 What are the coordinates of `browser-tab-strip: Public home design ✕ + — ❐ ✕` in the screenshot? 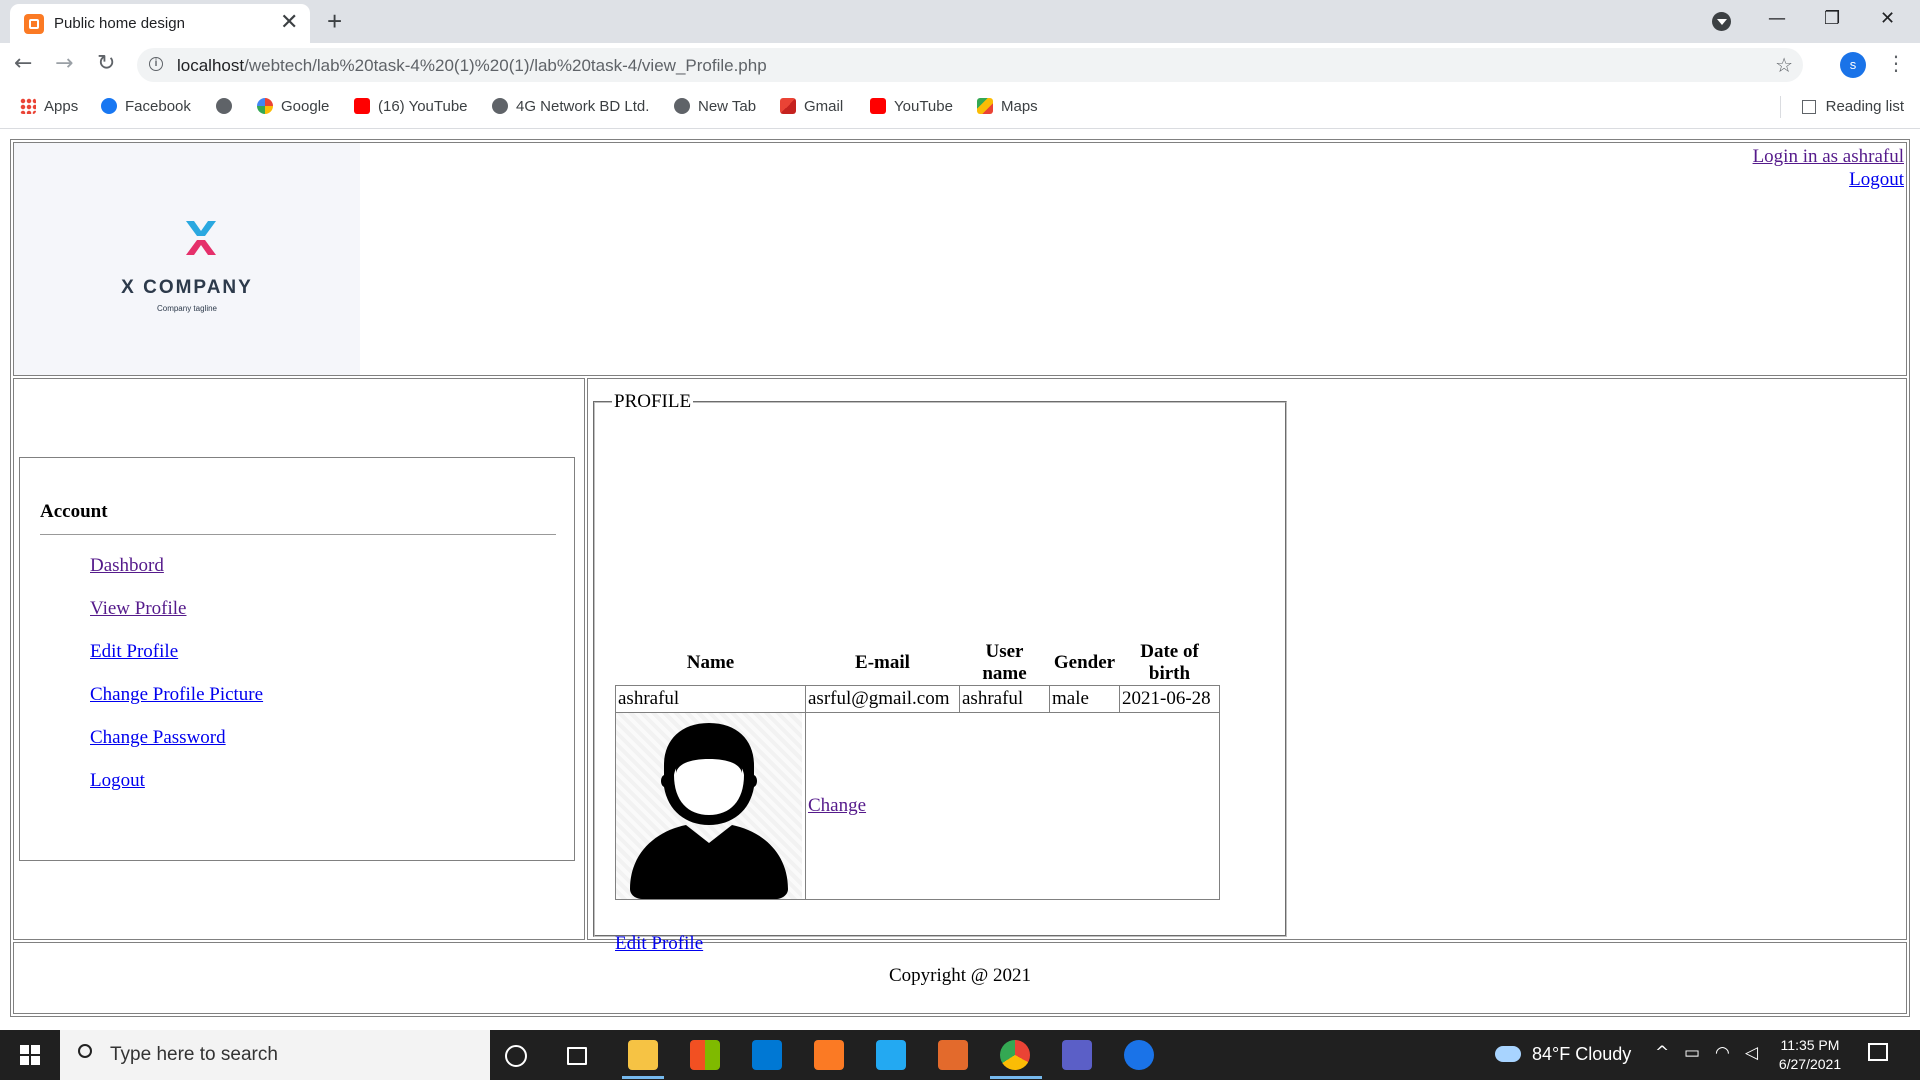 It's located at (960, 21).